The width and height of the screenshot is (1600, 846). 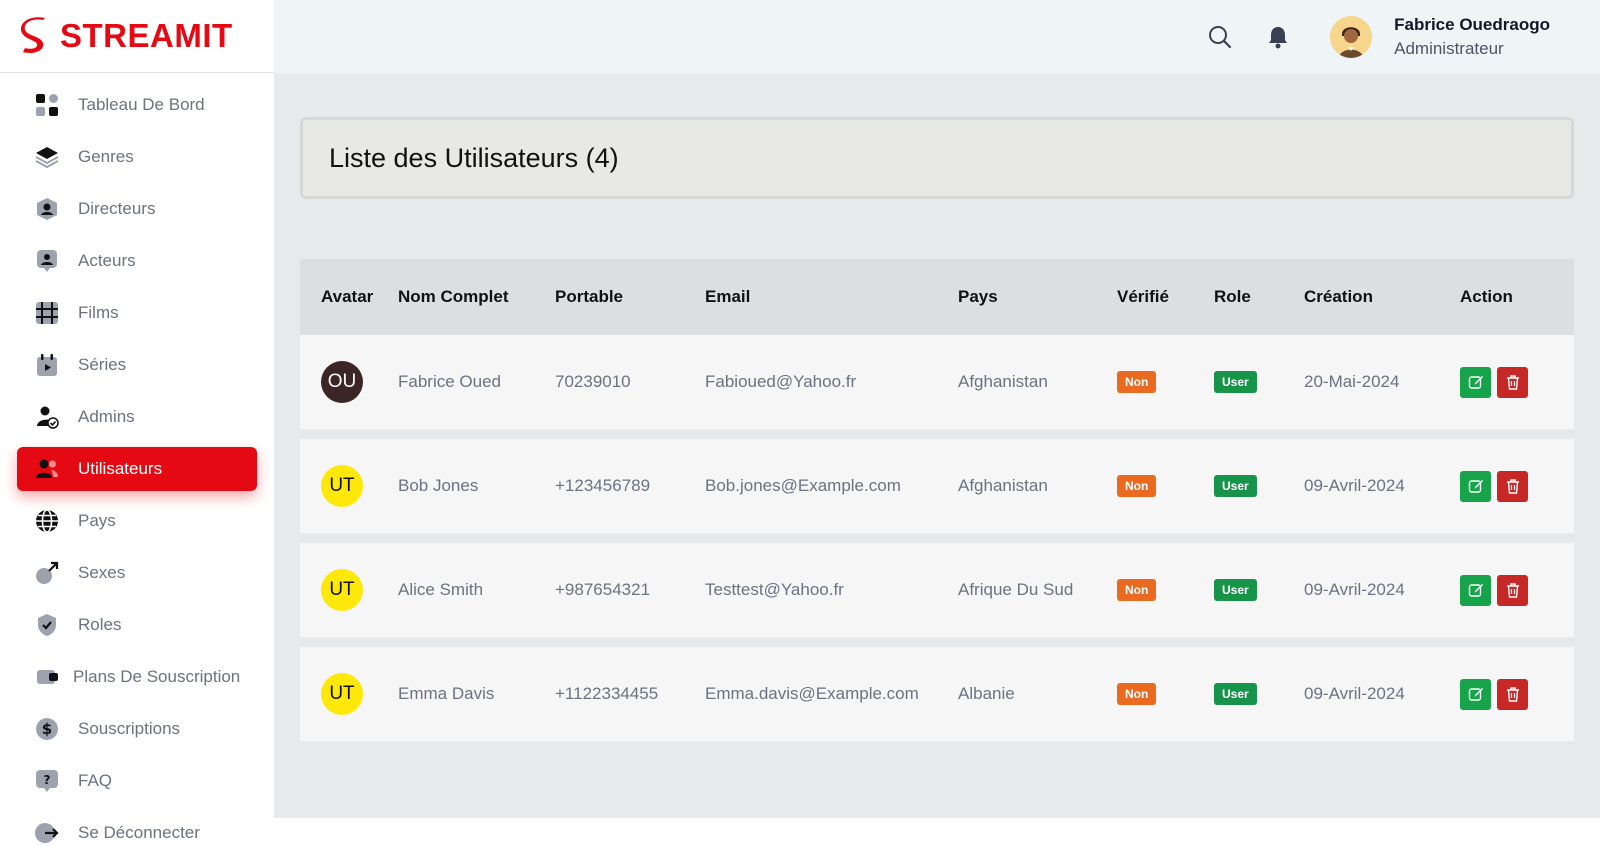 What do you see at coordinates (1003, 485) in the screenshot?
I see `cell-country: Afghanistan` at bounding box center [1003, 485].